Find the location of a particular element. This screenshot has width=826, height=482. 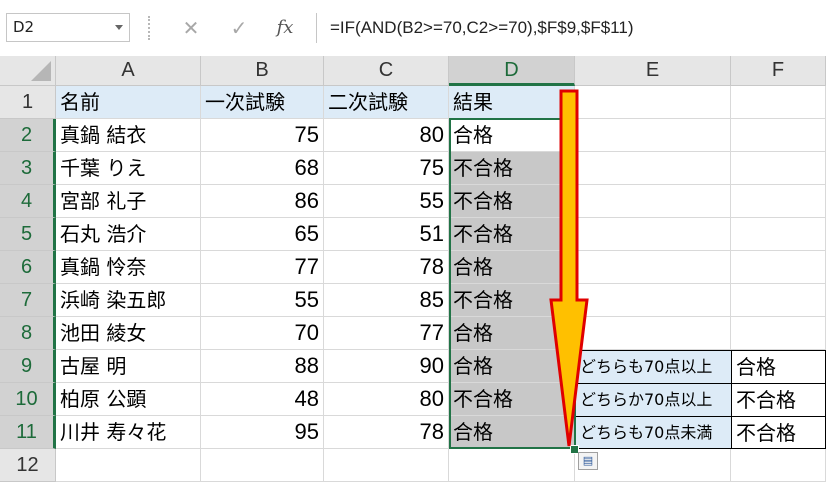

header-cell-name: 名前 is located at coordinates (128, 102).